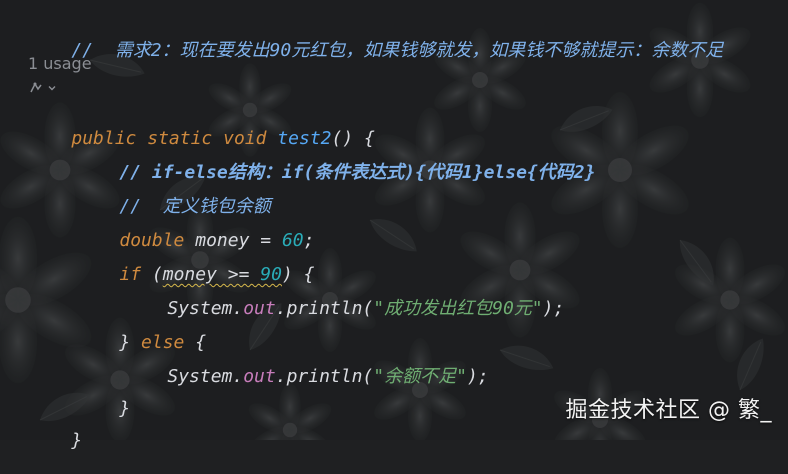 The width and height of the screenshot is (788, 474). I want to click on code-line-method-signature: public static void test2() {, so click(201, 127).